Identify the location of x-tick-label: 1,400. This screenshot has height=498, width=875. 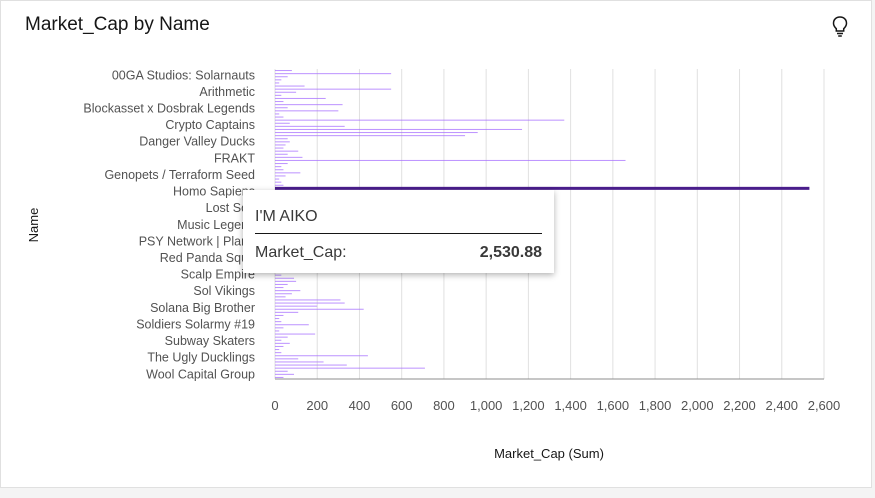
(570, 405).